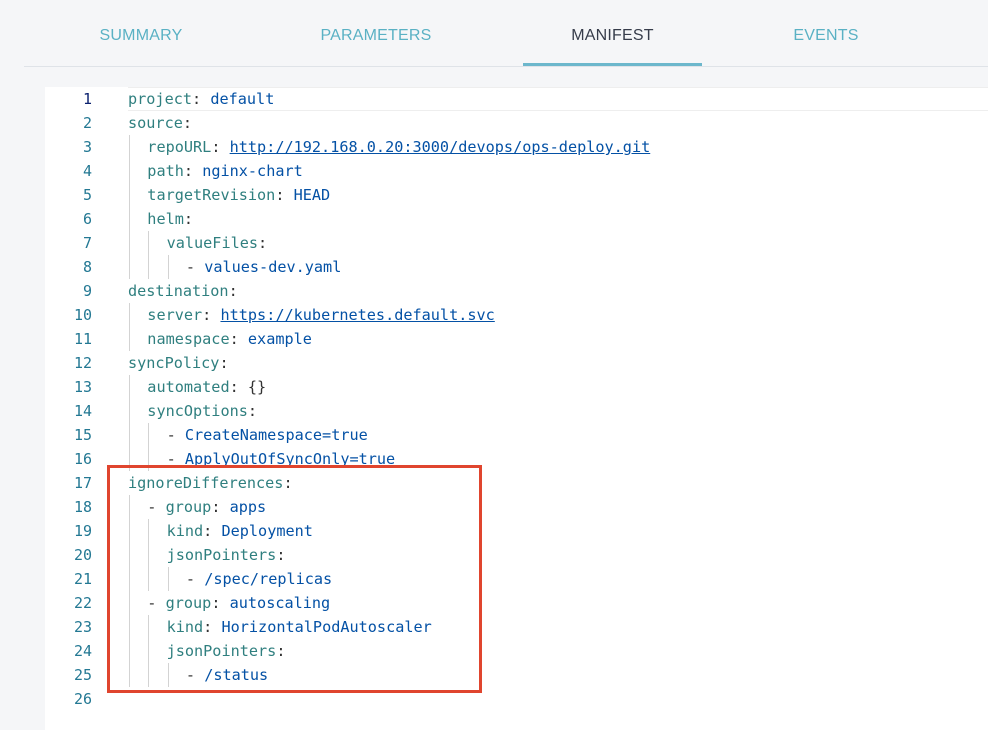 Image resolution: width=988 pixels, height=730 pixels. I want to click on line-number: 15, so click(82, 435).